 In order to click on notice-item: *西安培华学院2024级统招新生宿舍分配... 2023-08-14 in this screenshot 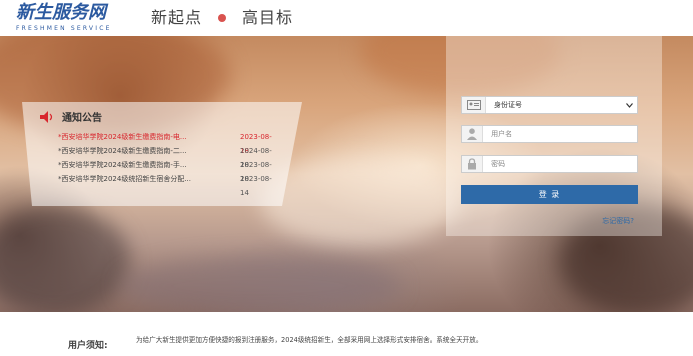, I will do `click(169, 184)`.